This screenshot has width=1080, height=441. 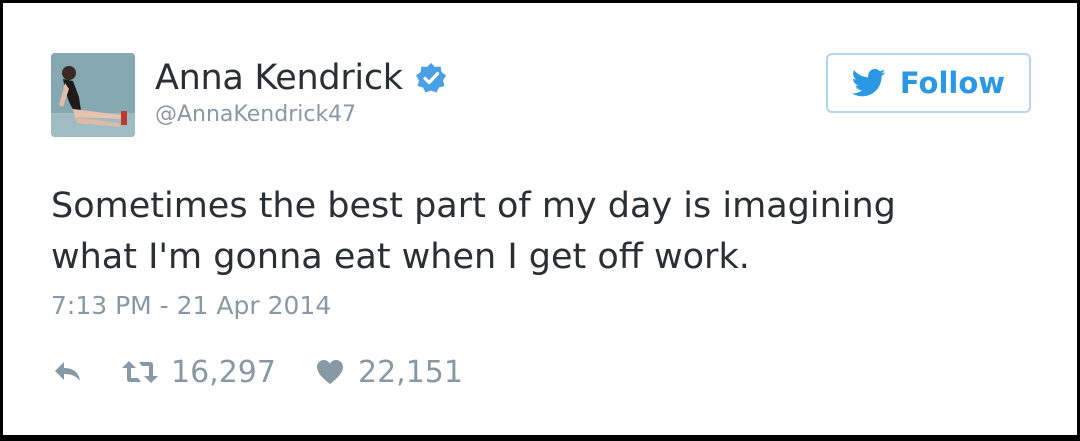 I want to click on retweet-count: 16,297, so click(x=223, y=372).